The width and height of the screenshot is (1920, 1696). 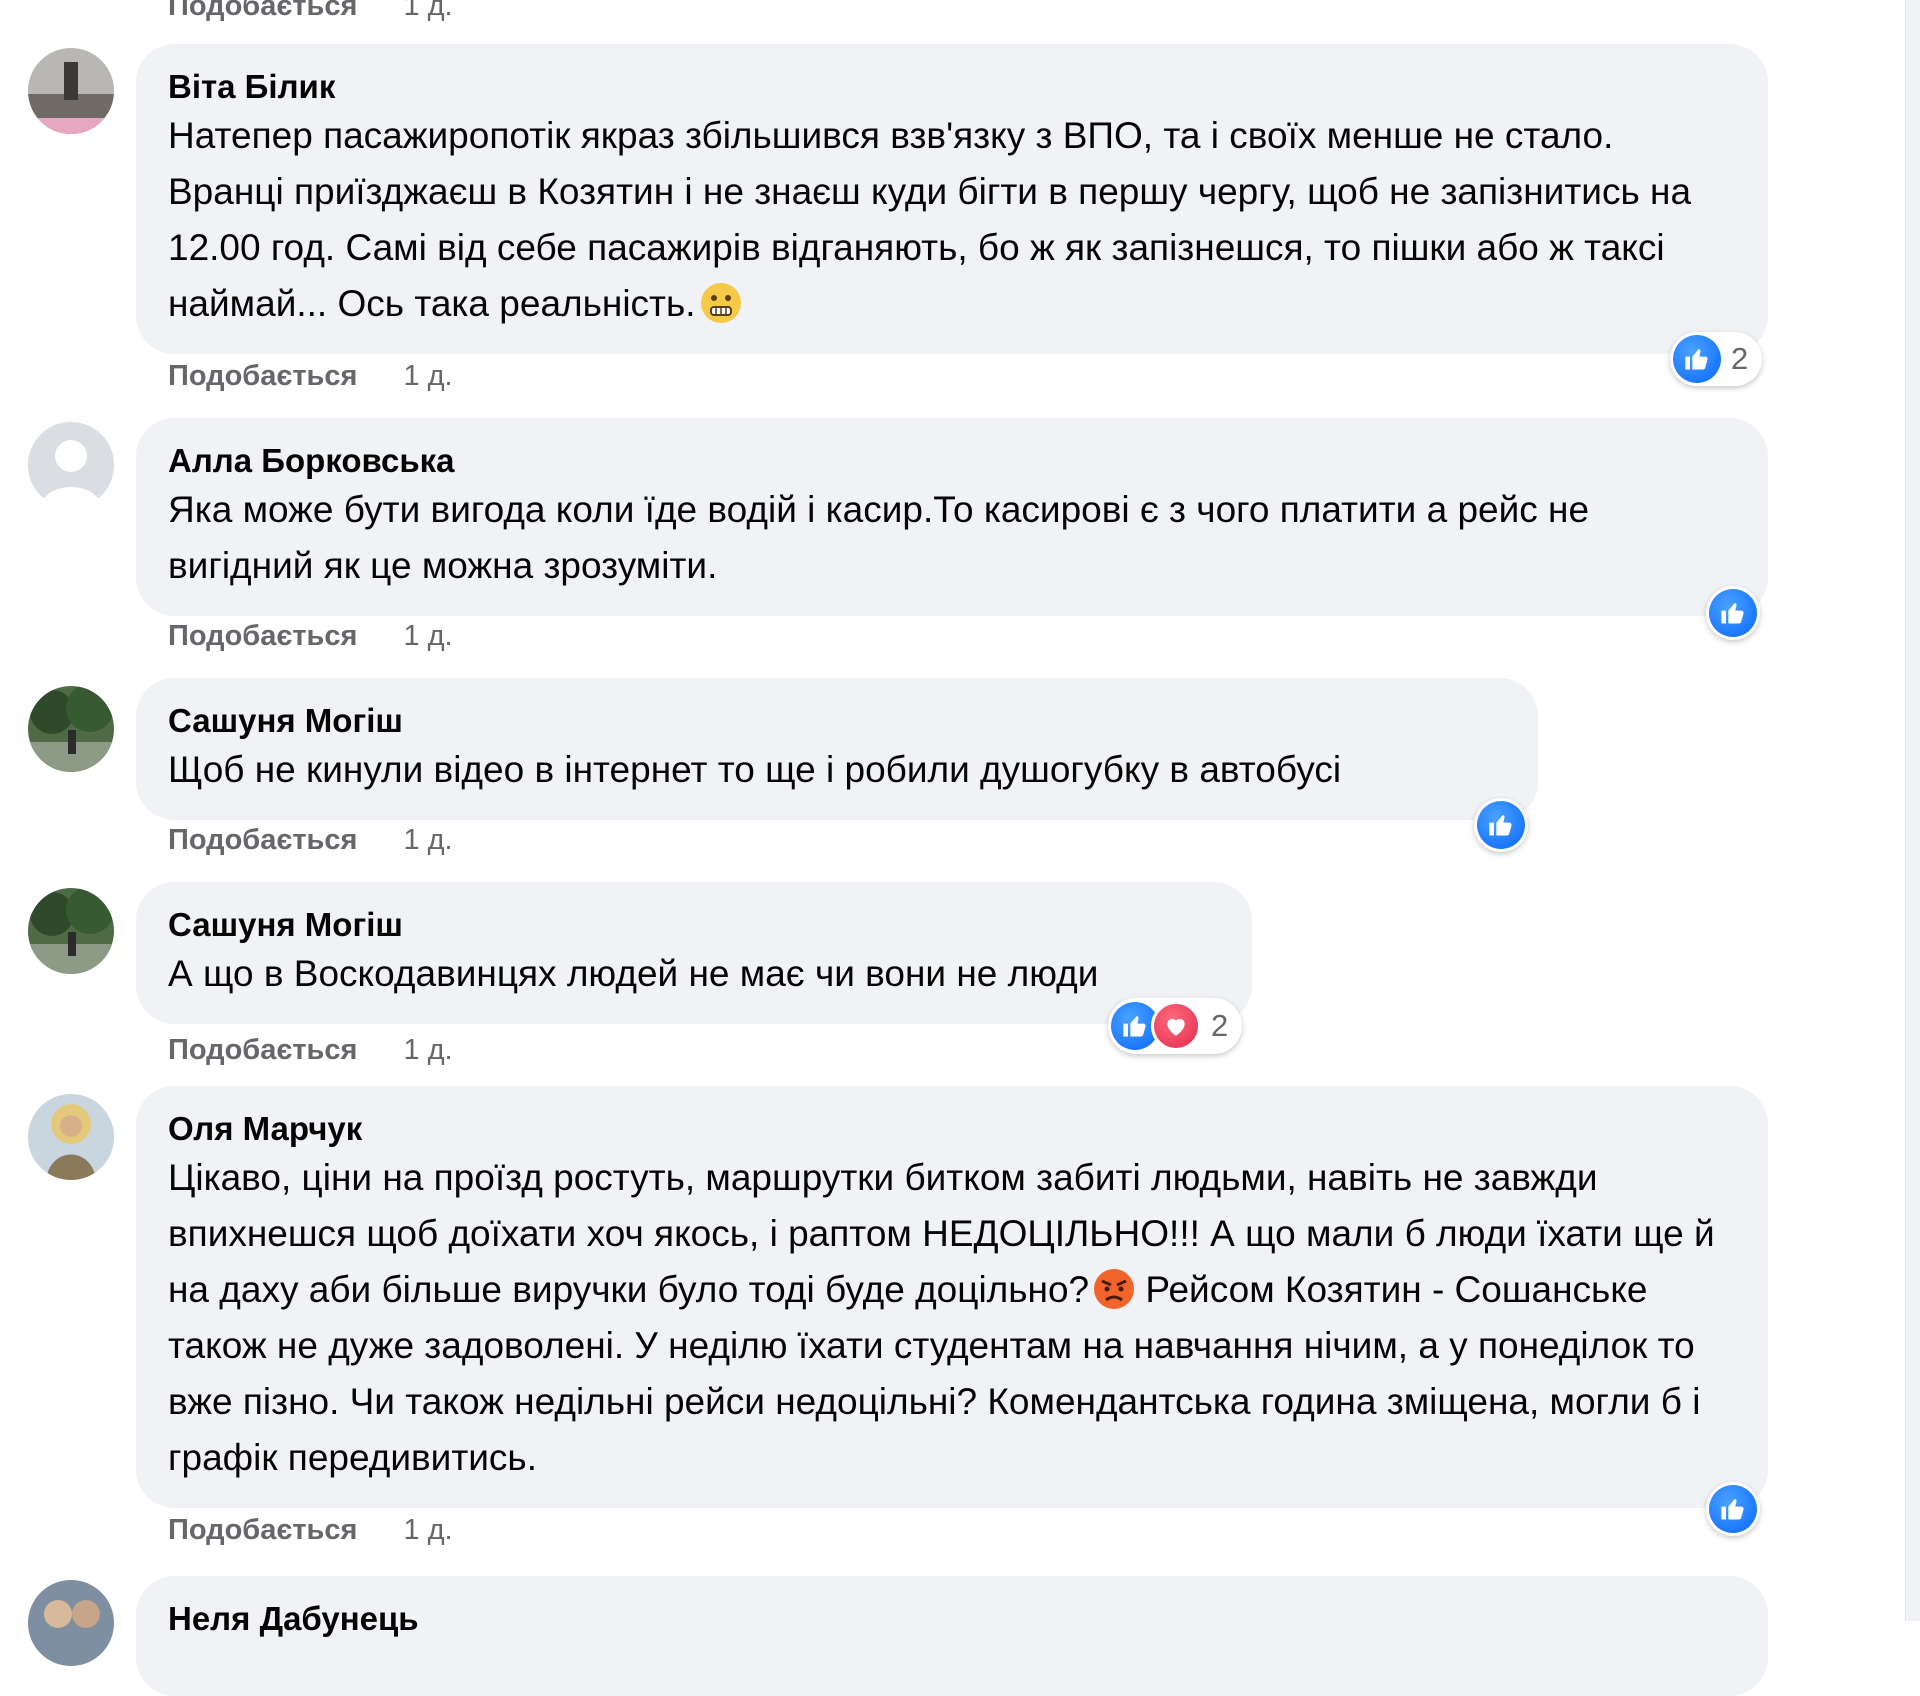 What do you see at coordinates (1114, 1289) in the screenshot?
I see `angry-emoji-icon` at bounding box center [1114, 1289].